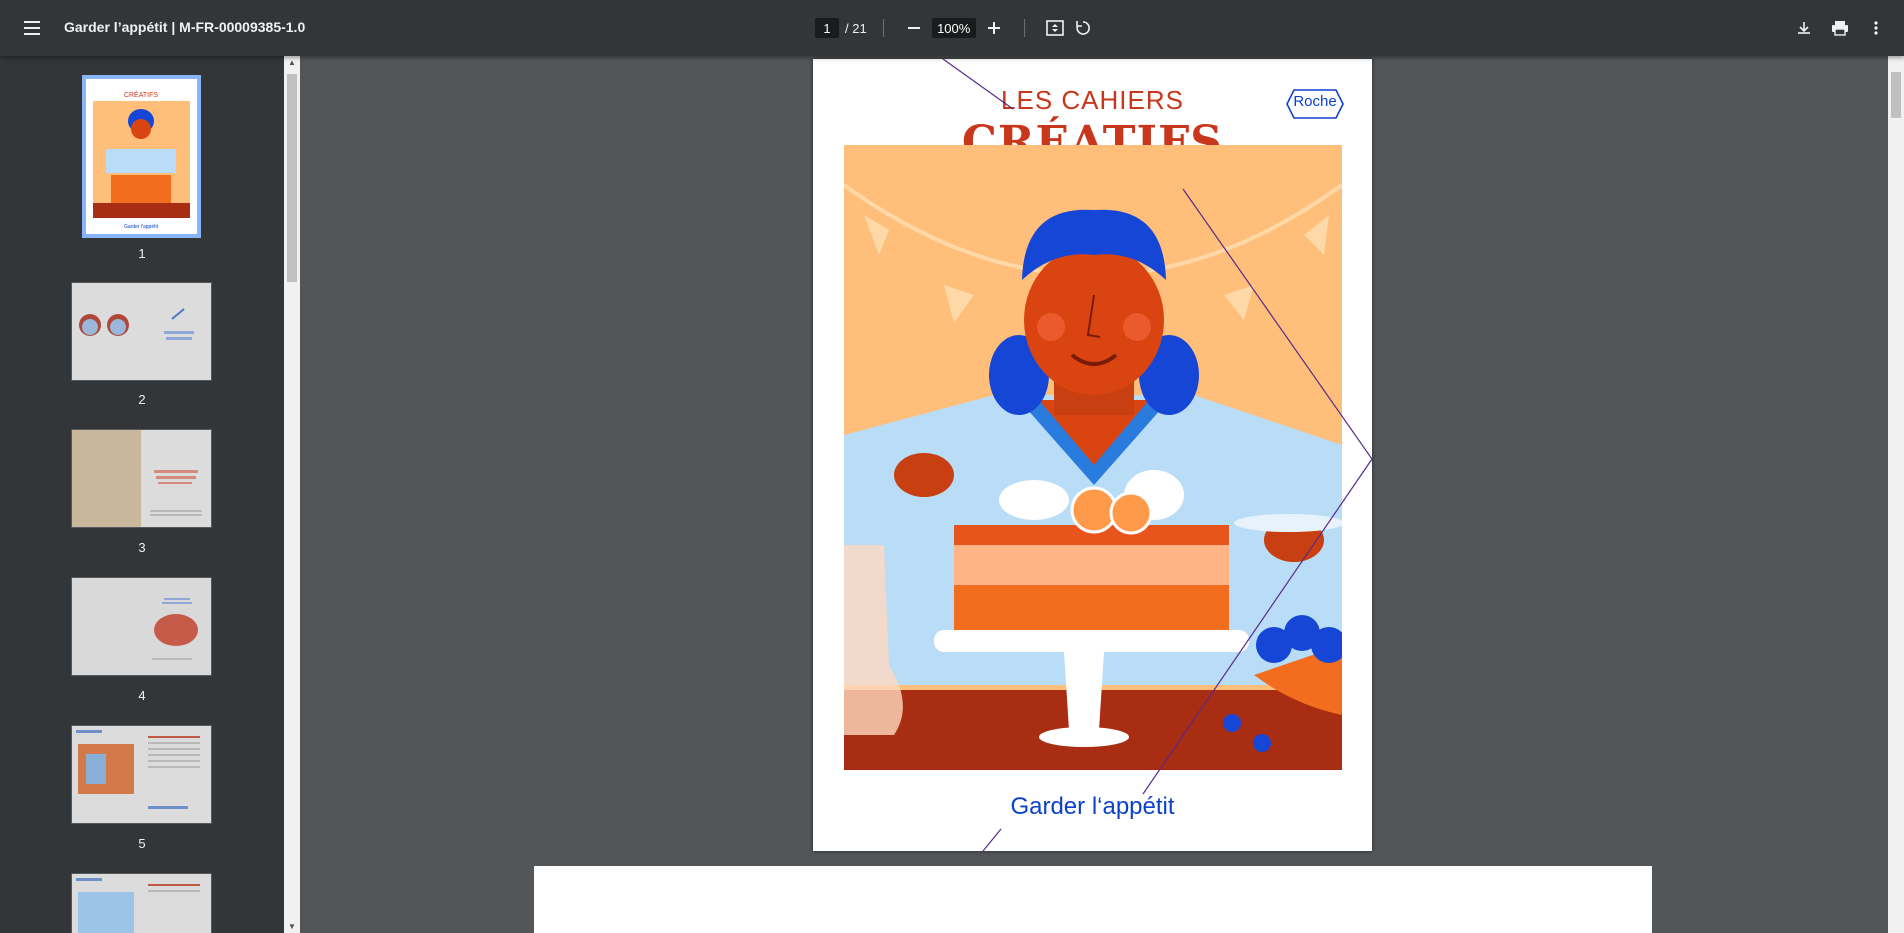  What do you see at coordinates (827, 28) in the screenshot?
I see `page-number-input` at bounding box center [827, 28].